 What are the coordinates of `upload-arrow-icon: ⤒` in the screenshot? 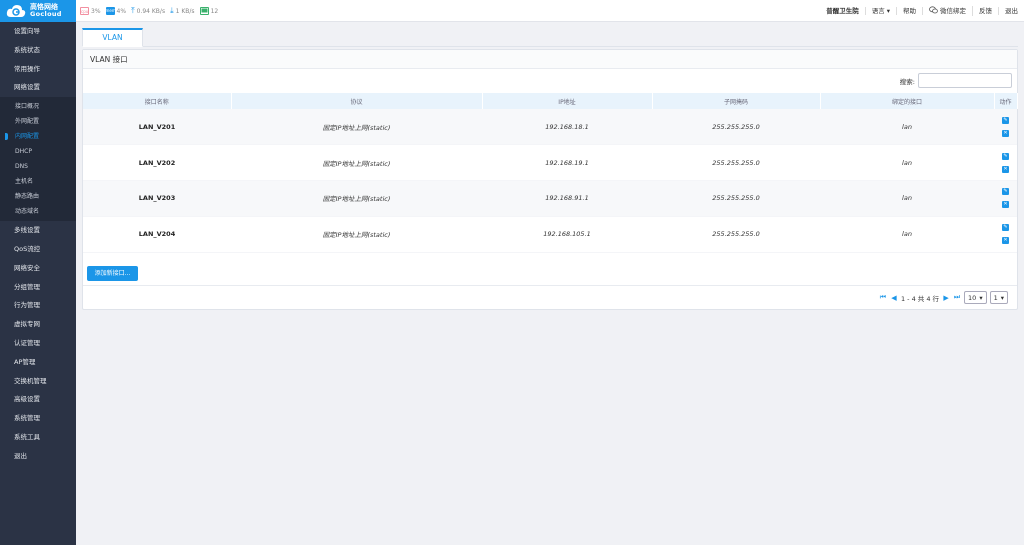 It's located at (133, 10).